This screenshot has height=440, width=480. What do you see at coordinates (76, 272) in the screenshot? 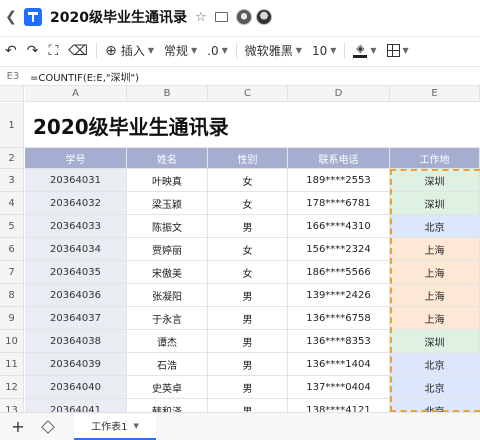
I see `cell-id: 20364035` at bounding box center [76, 272].